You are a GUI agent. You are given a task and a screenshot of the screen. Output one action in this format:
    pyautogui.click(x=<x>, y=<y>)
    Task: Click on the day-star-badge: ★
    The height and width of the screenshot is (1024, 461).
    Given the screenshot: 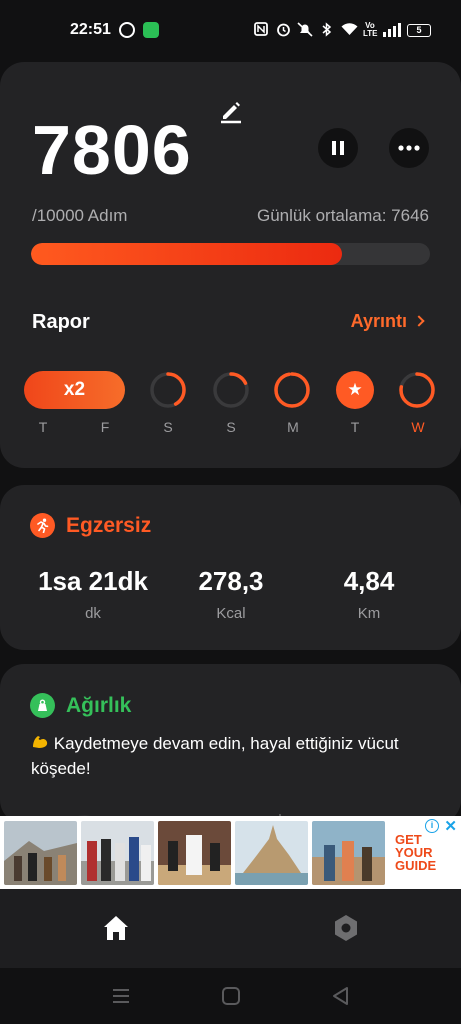 What is the action you would take?
    pyautogui.click(x=355, y=390)
    